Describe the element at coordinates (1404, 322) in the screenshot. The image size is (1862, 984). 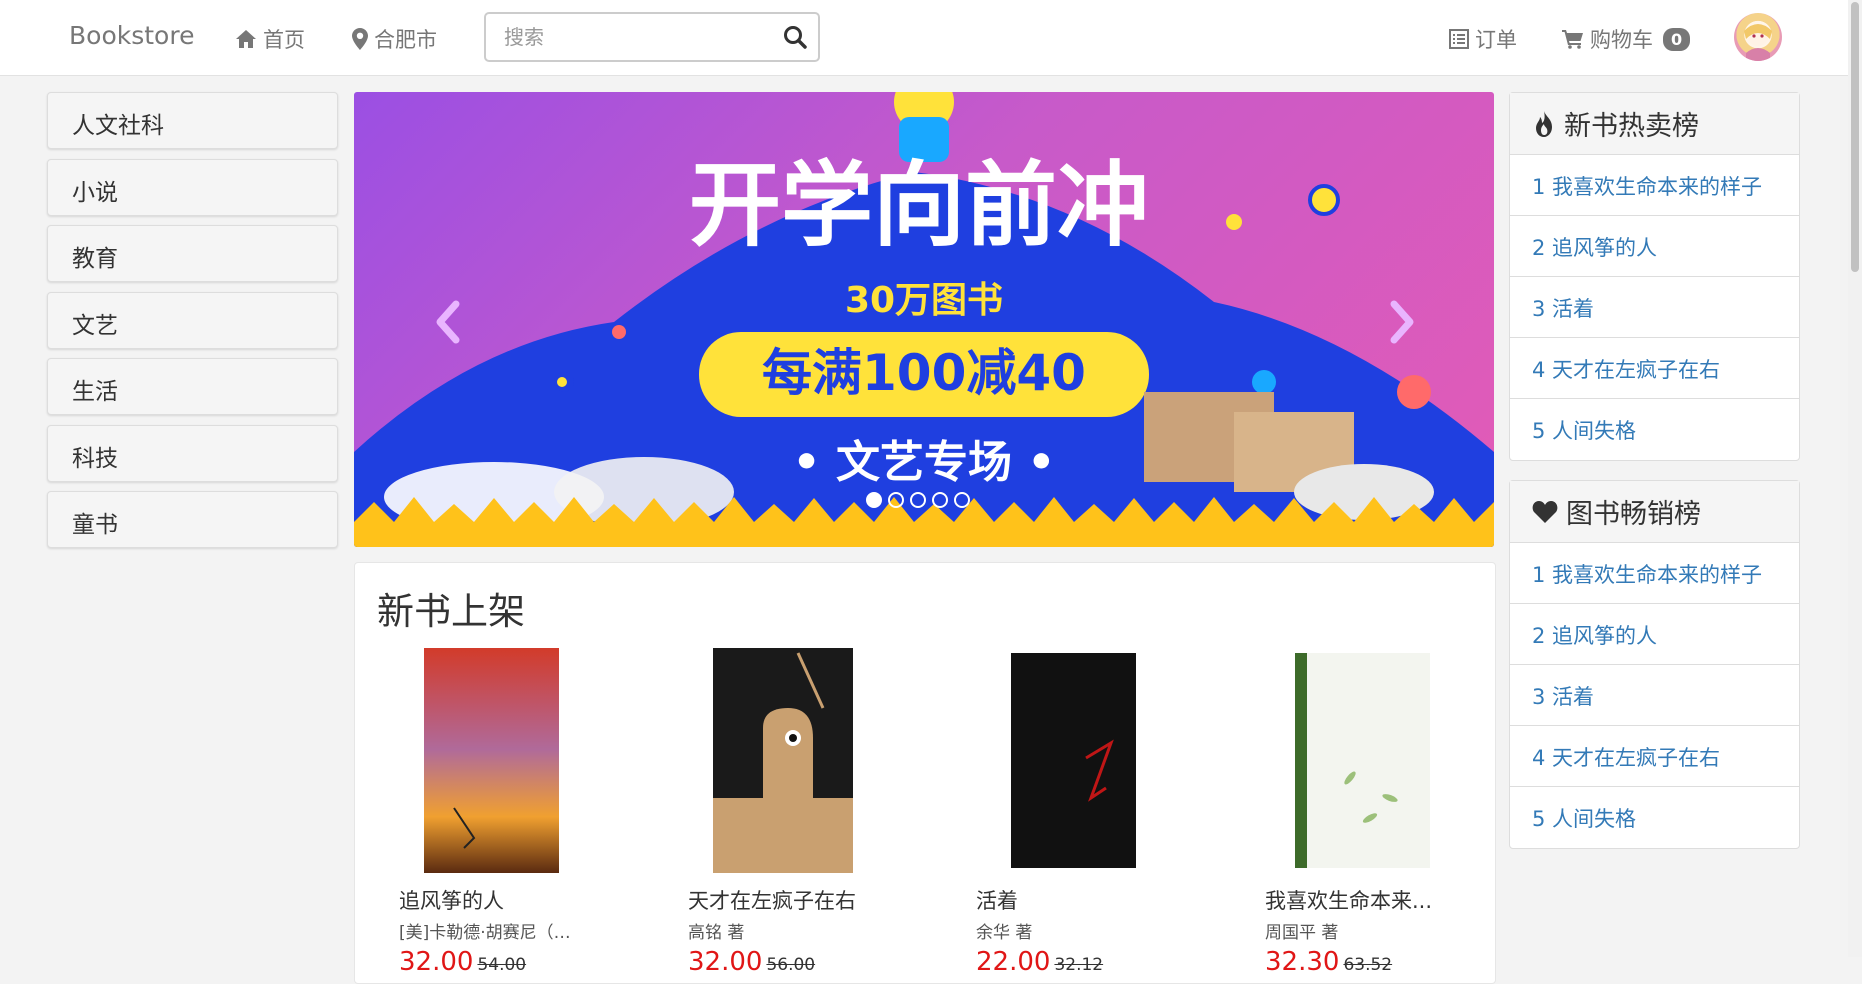
I see `carousel-next-chevron-icon` at that location.